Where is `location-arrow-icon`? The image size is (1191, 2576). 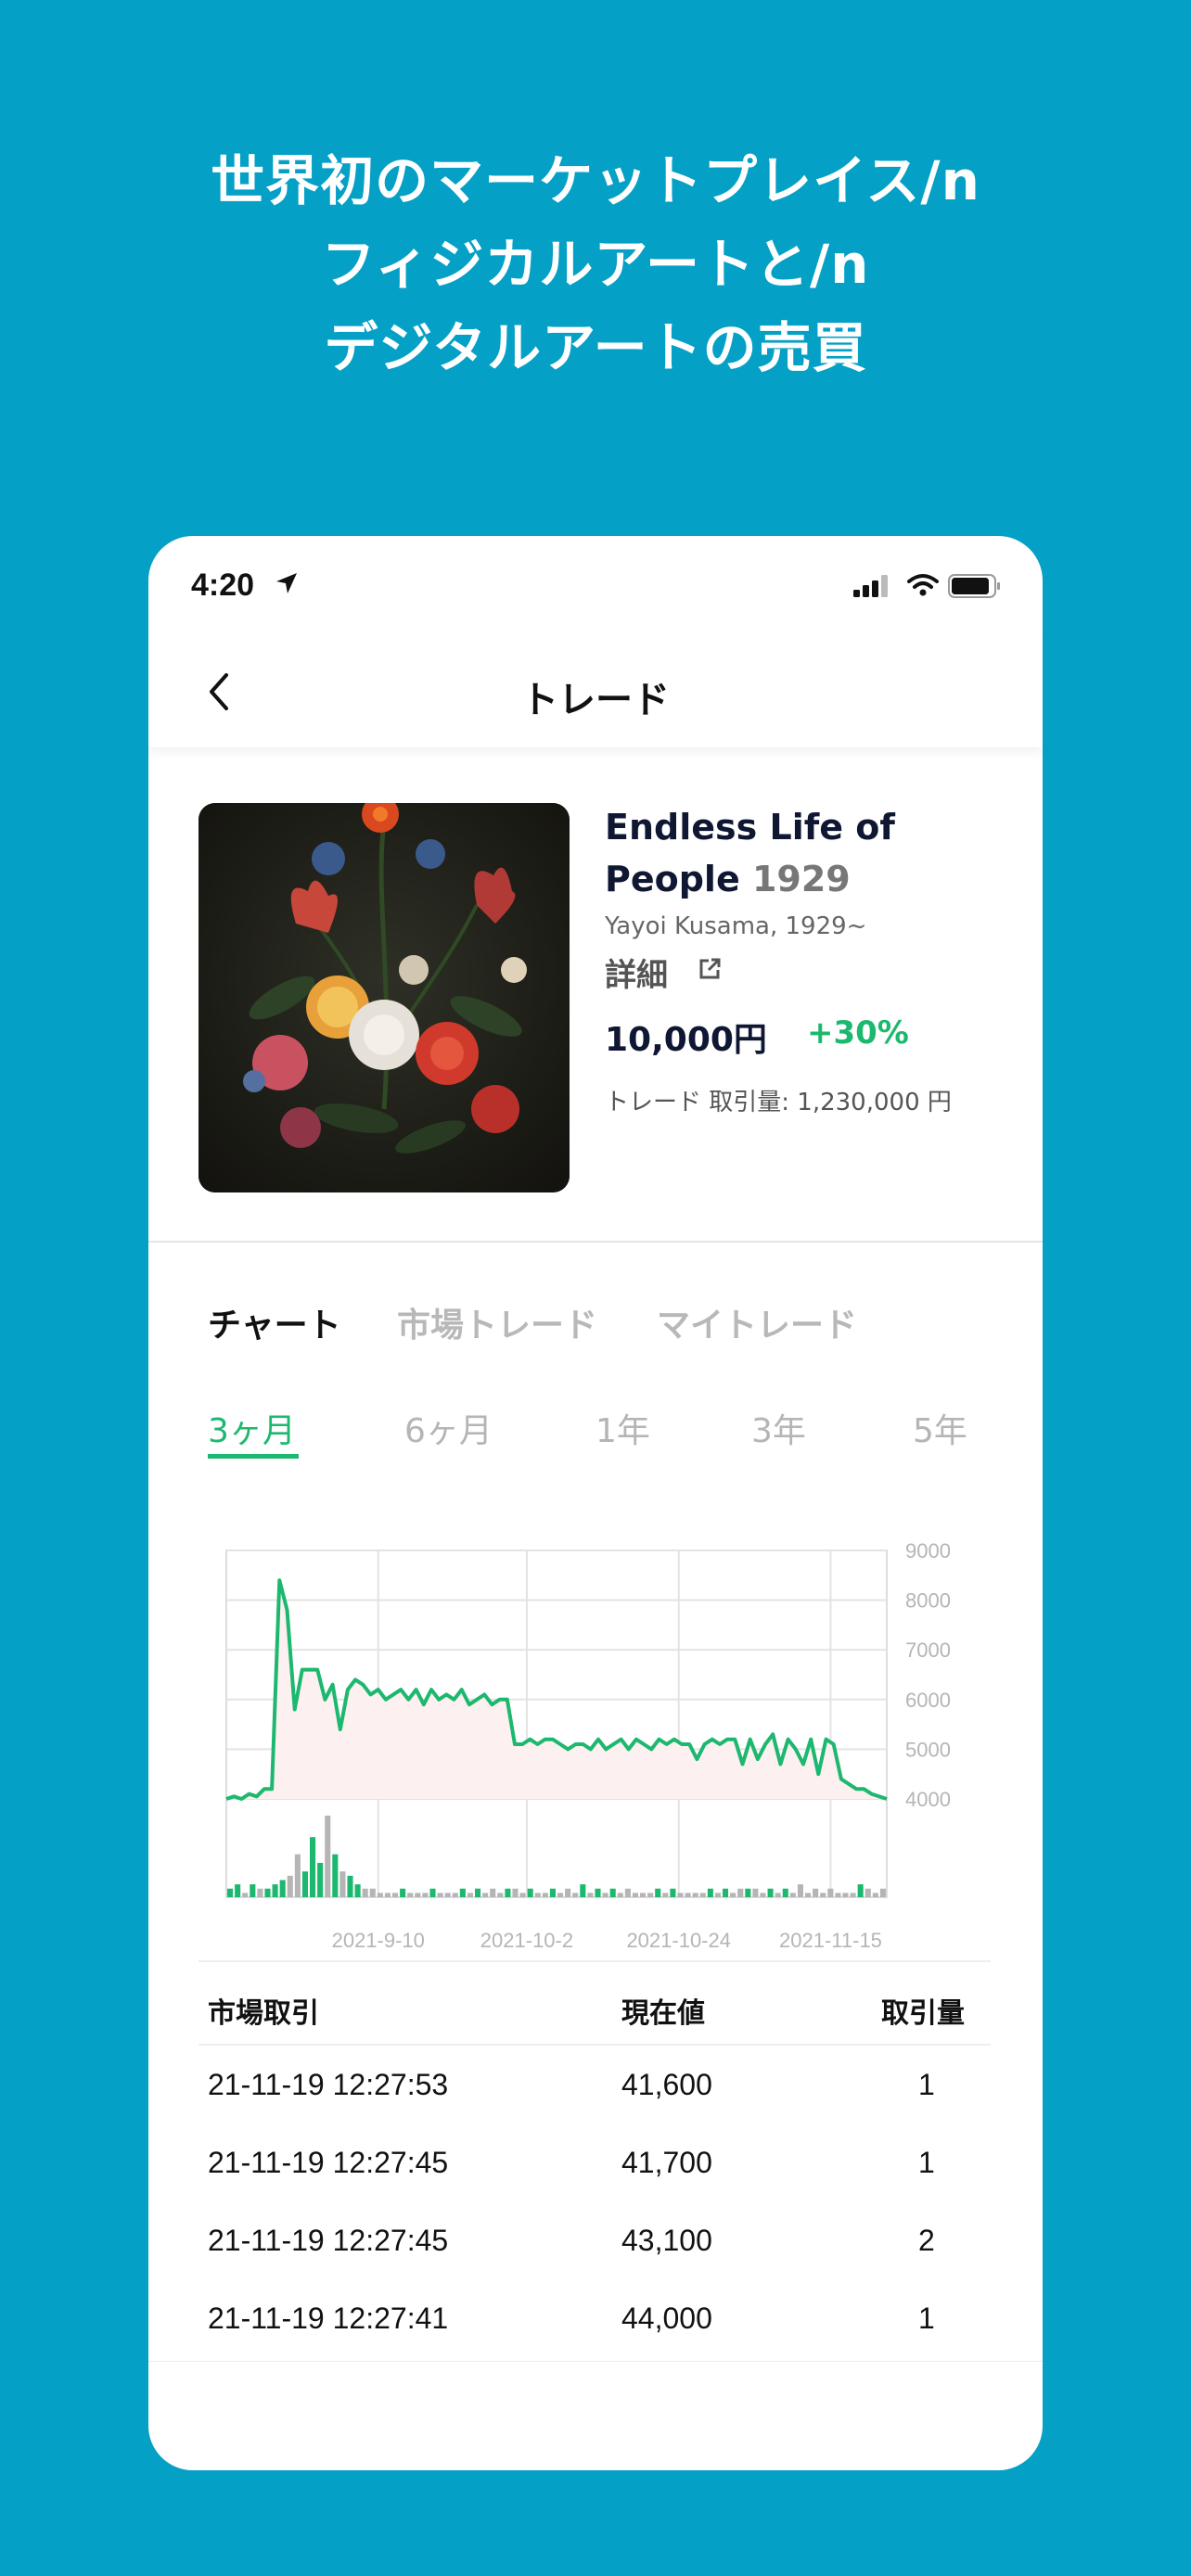
location-arrow-icon is located at coordinates (286, 583).